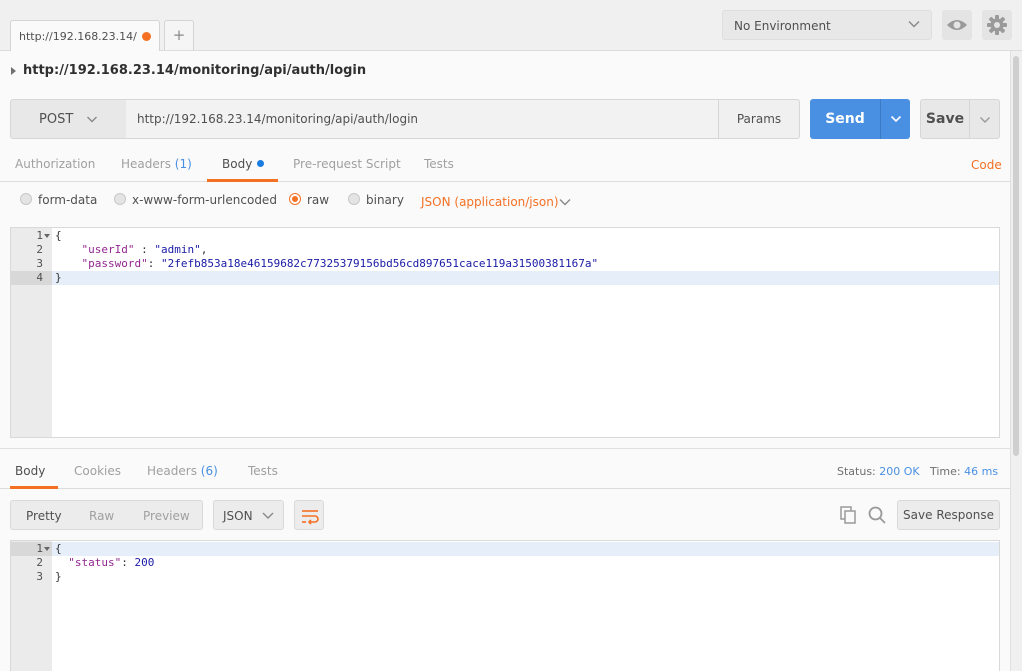 This screenshot has width=1022, height=671. What do you see at coordinates (204, 200) in the screenshot?
I see `radio-label: x-www-form-urlencoded` at bounding box center [204, 200].